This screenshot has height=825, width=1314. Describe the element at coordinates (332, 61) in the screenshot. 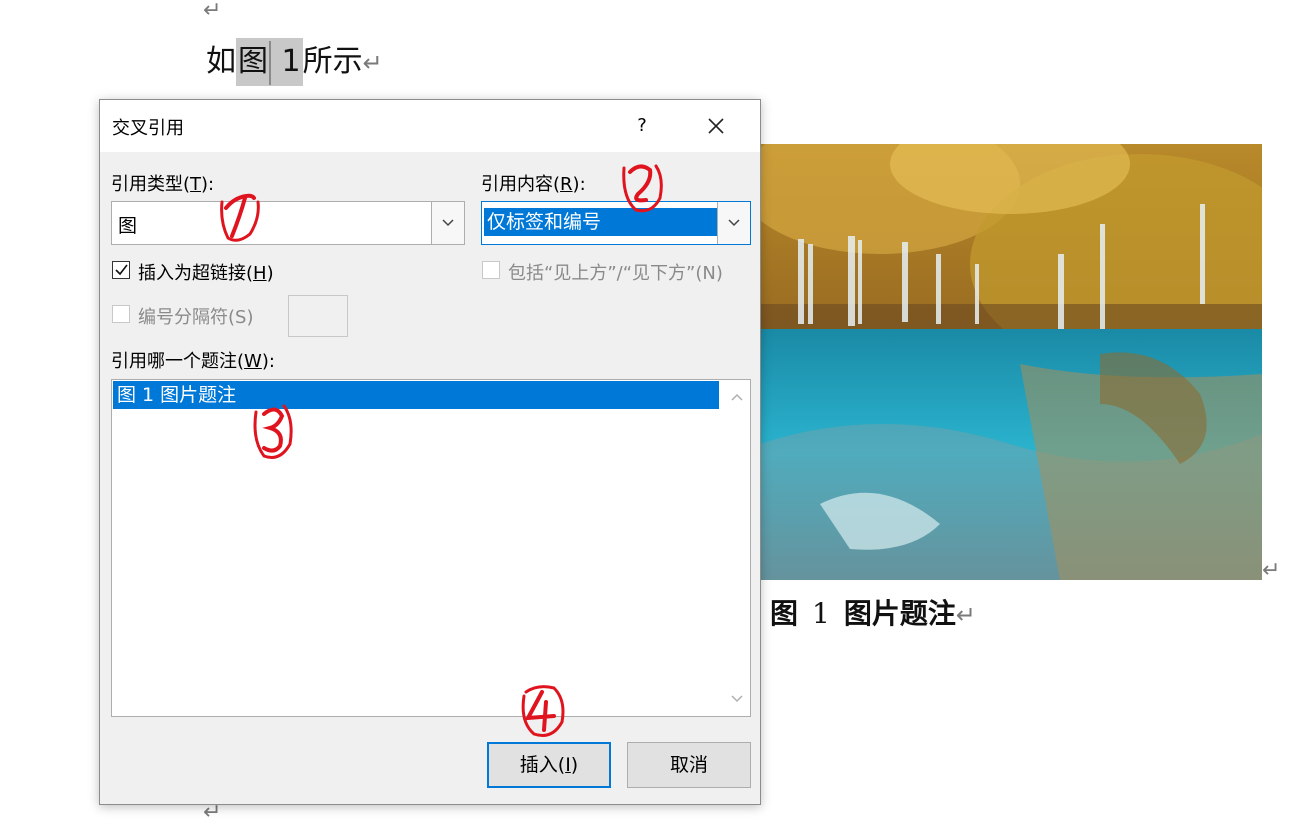

I see `line-suffix: 所示` at that location.